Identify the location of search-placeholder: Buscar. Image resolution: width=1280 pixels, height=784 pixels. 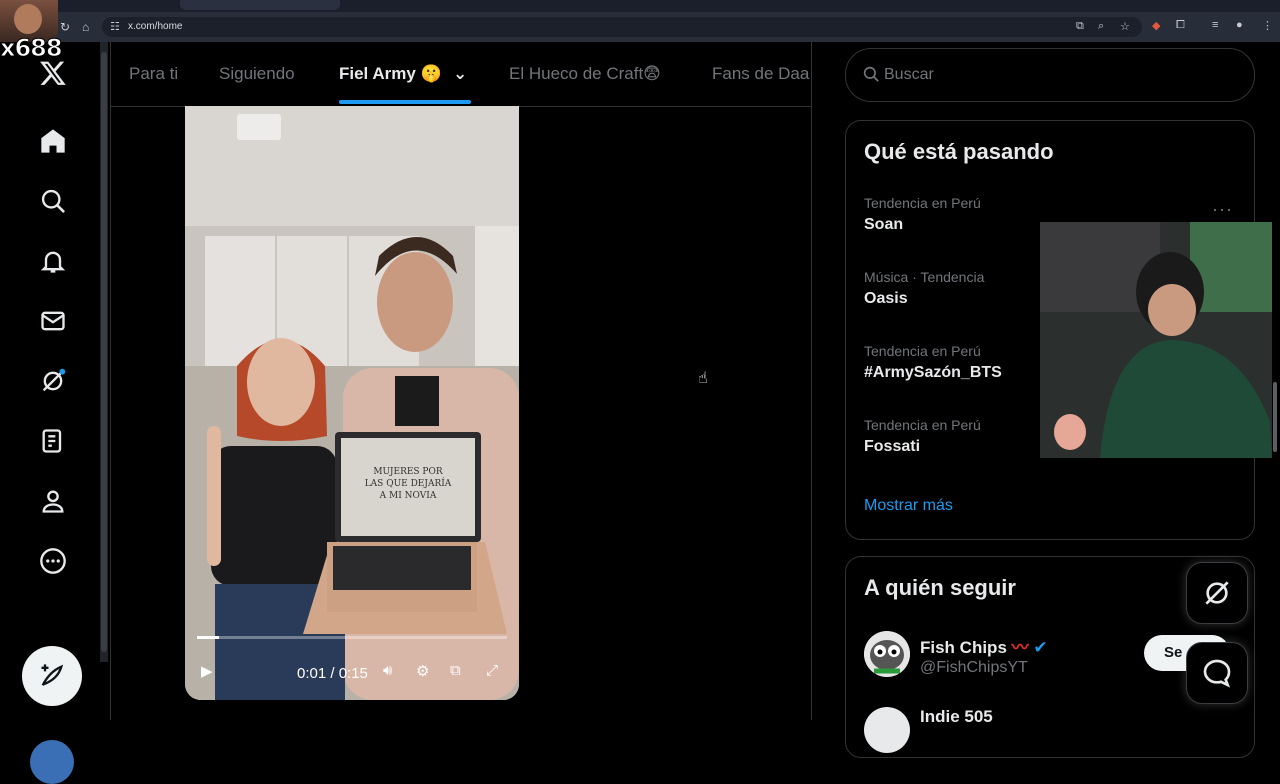
(909, 74).